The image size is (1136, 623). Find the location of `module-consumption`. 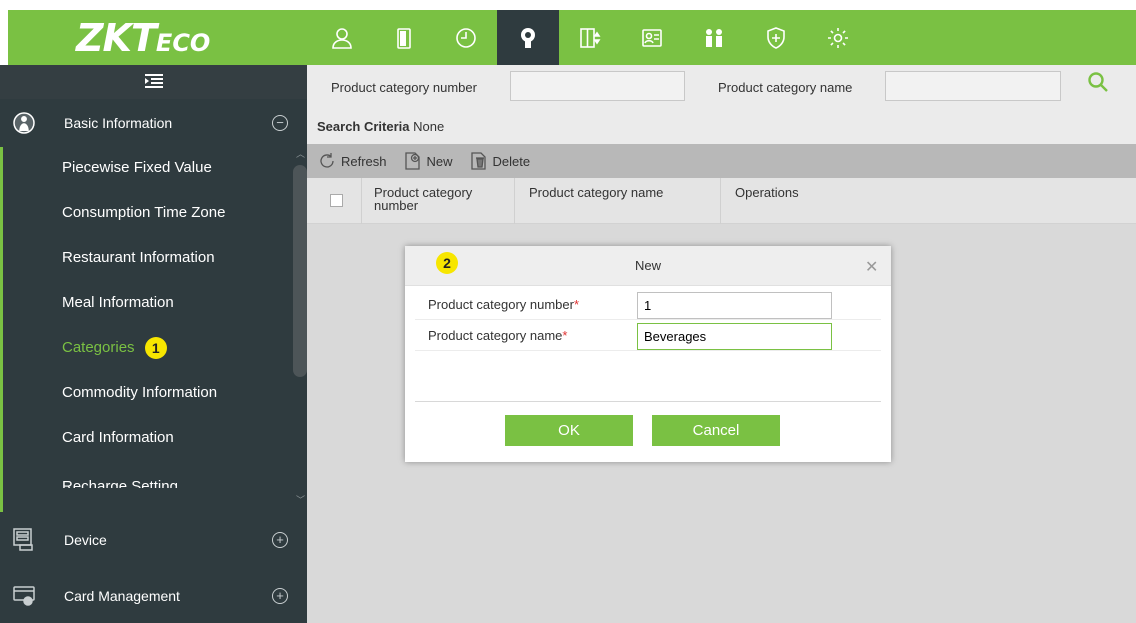

module-consumption is located at coordinates (528, 37).